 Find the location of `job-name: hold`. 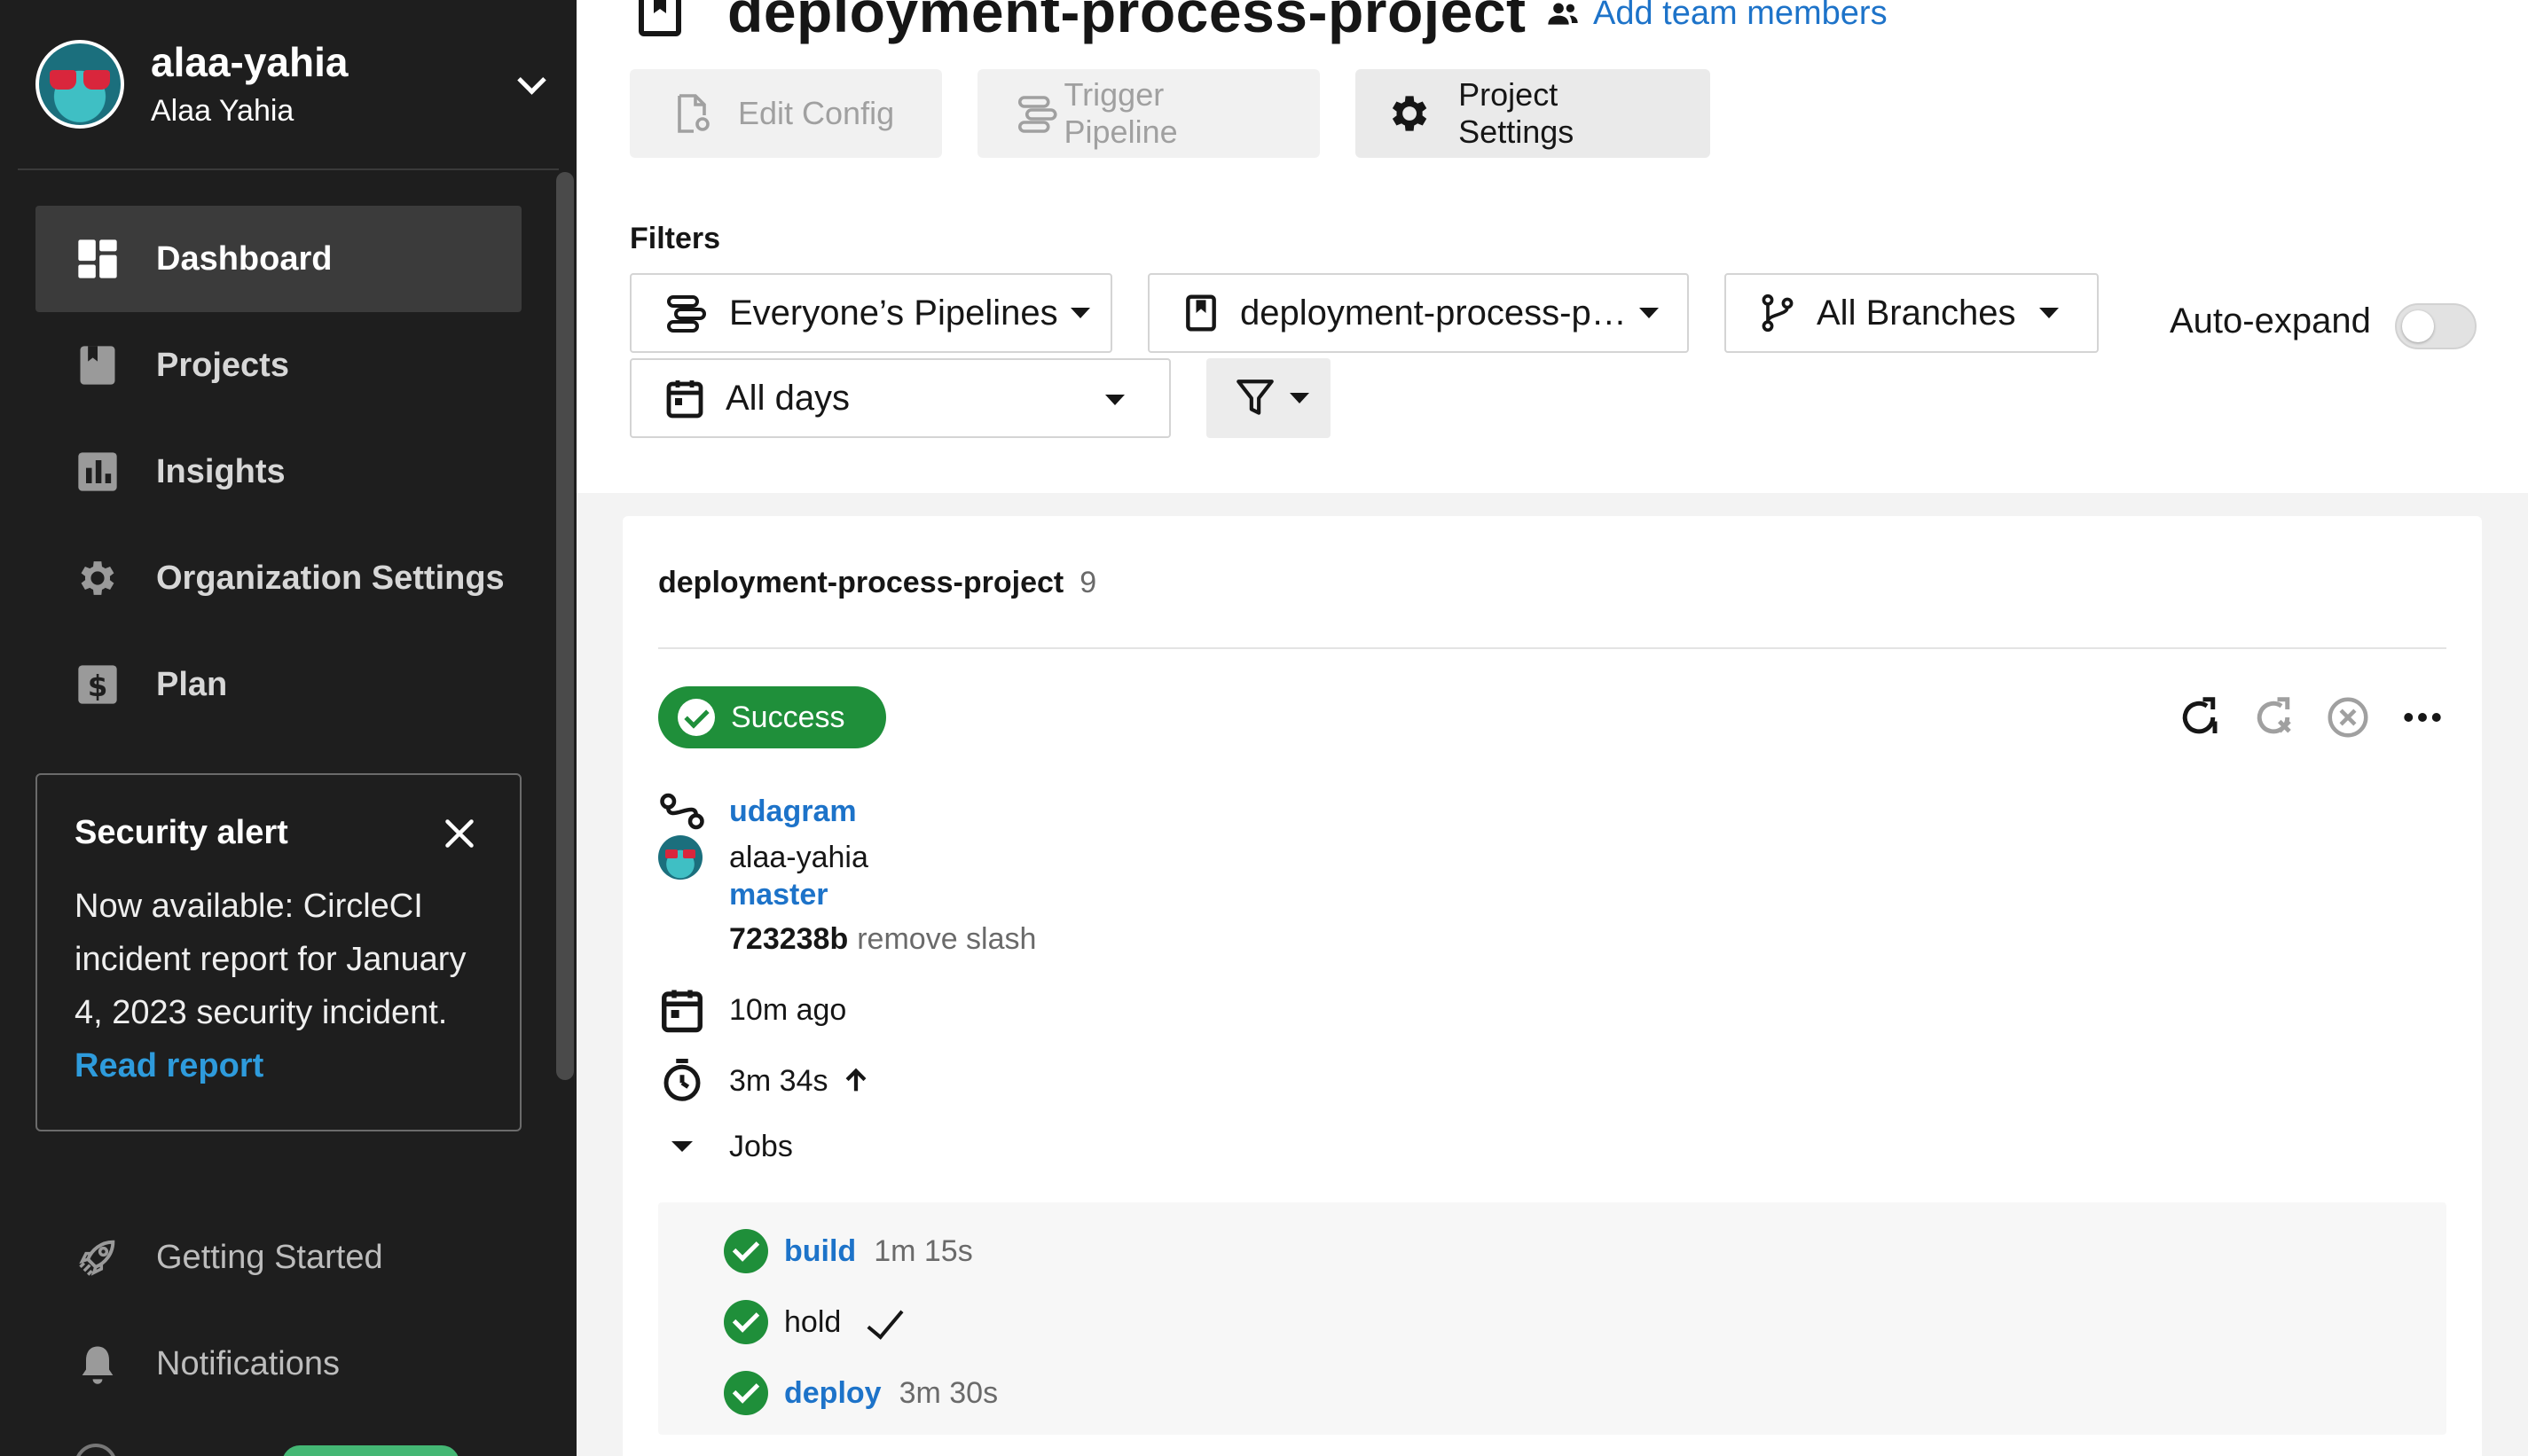

job-name: hold is located at coordinates (813, 1321).